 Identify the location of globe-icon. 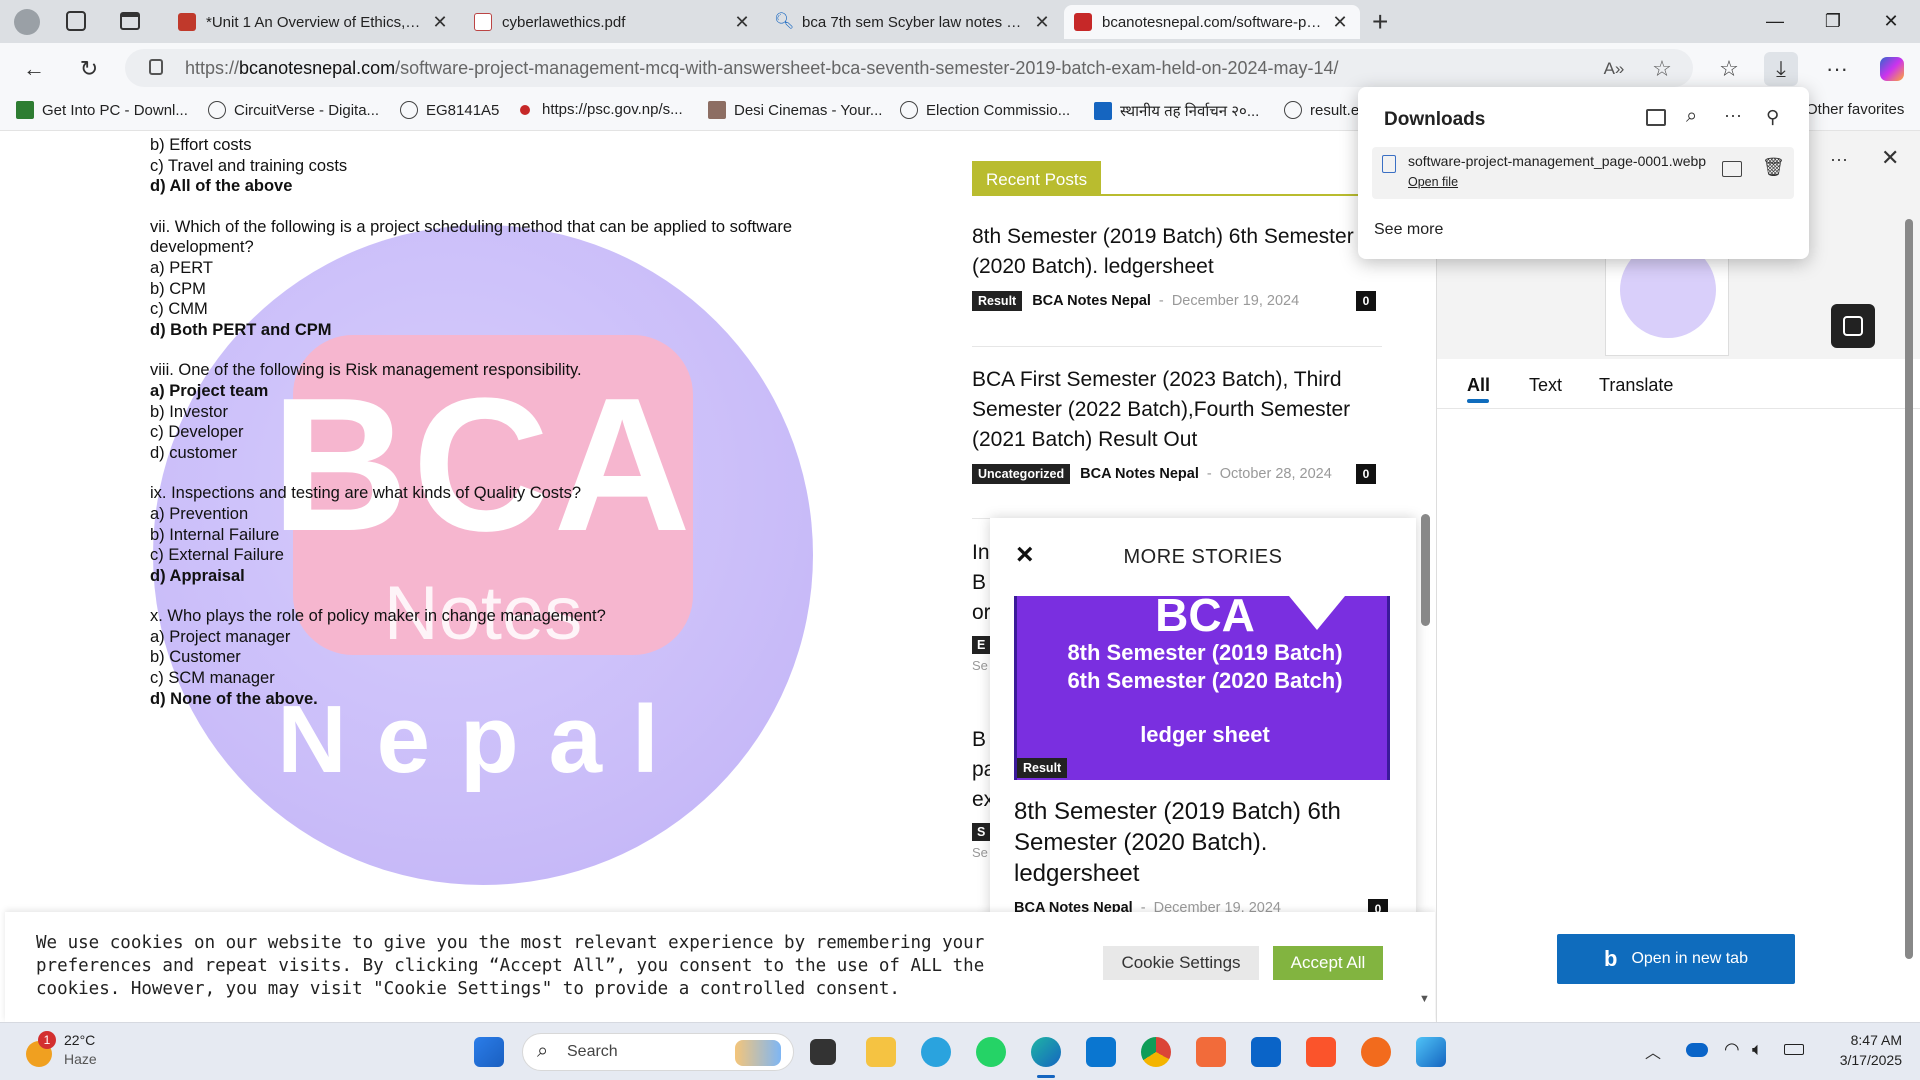
(1293, 110).